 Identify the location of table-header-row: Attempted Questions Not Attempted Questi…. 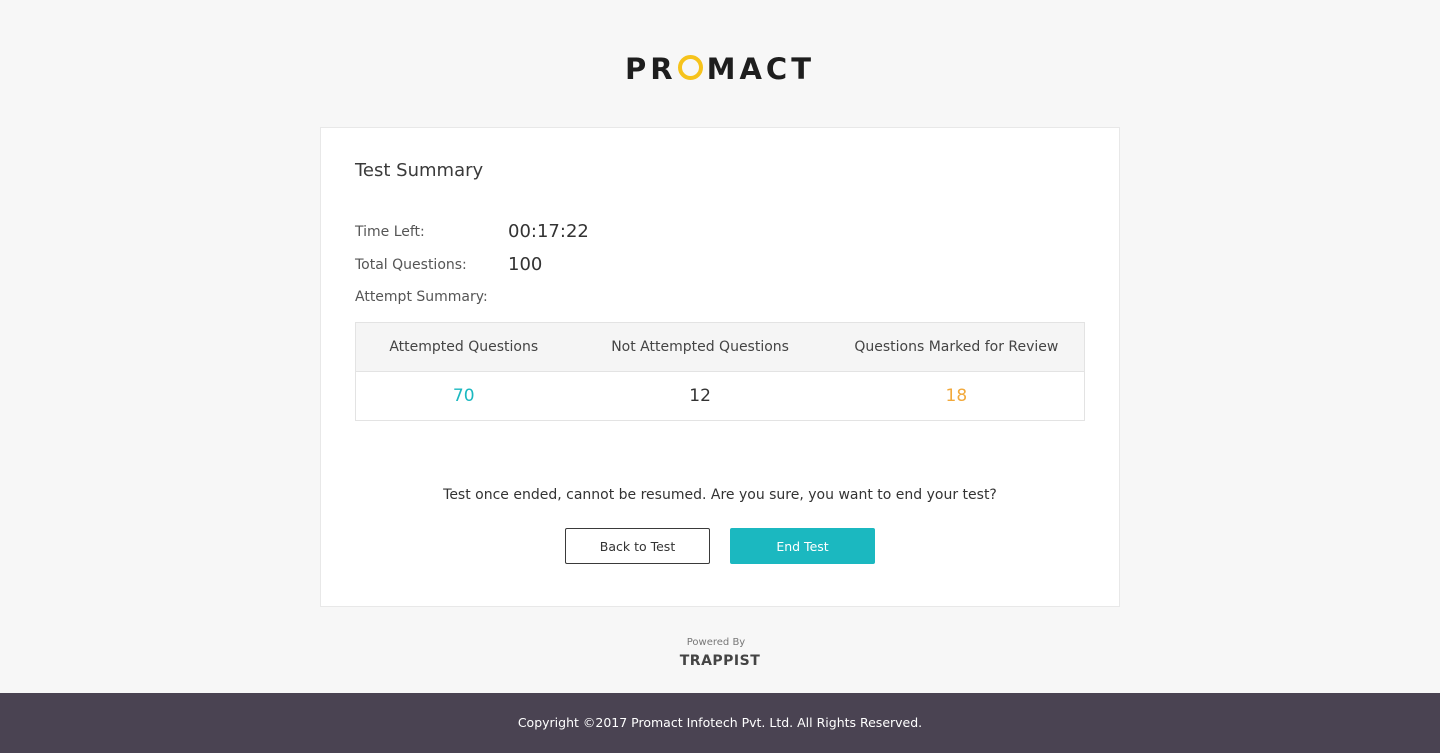
(720, 347).